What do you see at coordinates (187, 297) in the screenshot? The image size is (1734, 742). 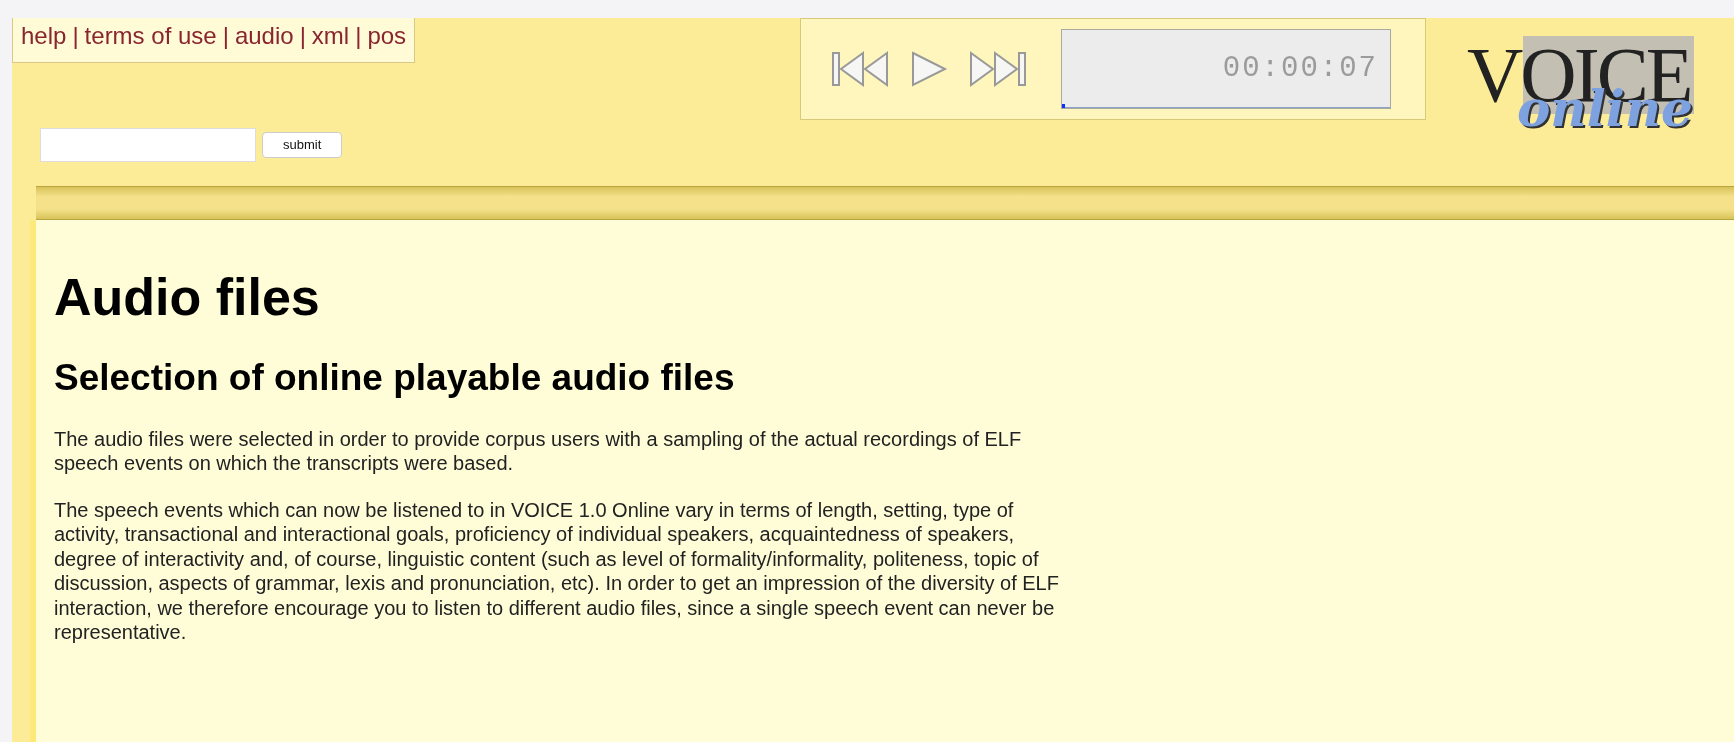 I see `page-title: Audio files` at bounding box center [187, 297].